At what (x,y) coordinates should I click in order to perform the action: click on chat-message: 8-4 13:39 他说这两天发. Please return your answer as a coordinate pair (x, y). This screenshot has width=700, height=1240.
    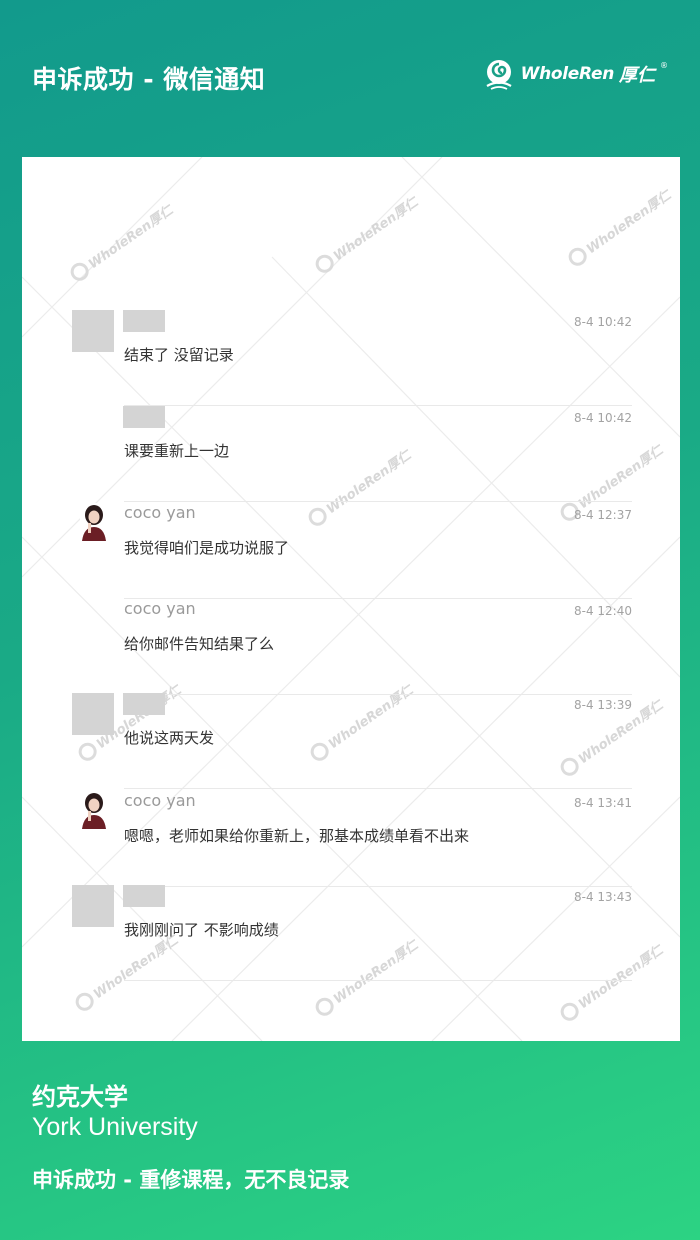
    Looking at the image, I should click on (351, 741).